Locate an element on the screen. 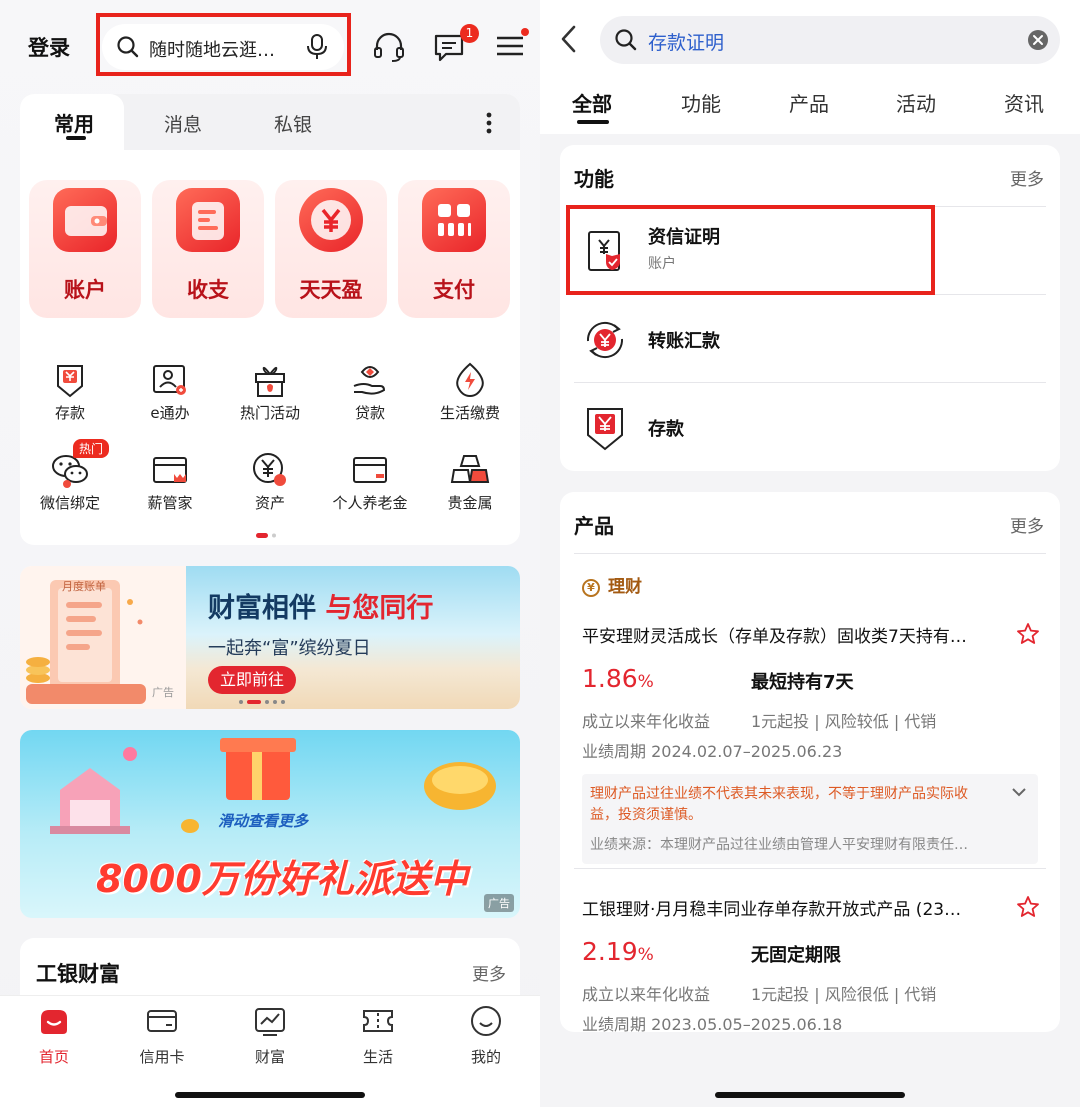  credit-card-icon is located at coordinates (162, 1021).